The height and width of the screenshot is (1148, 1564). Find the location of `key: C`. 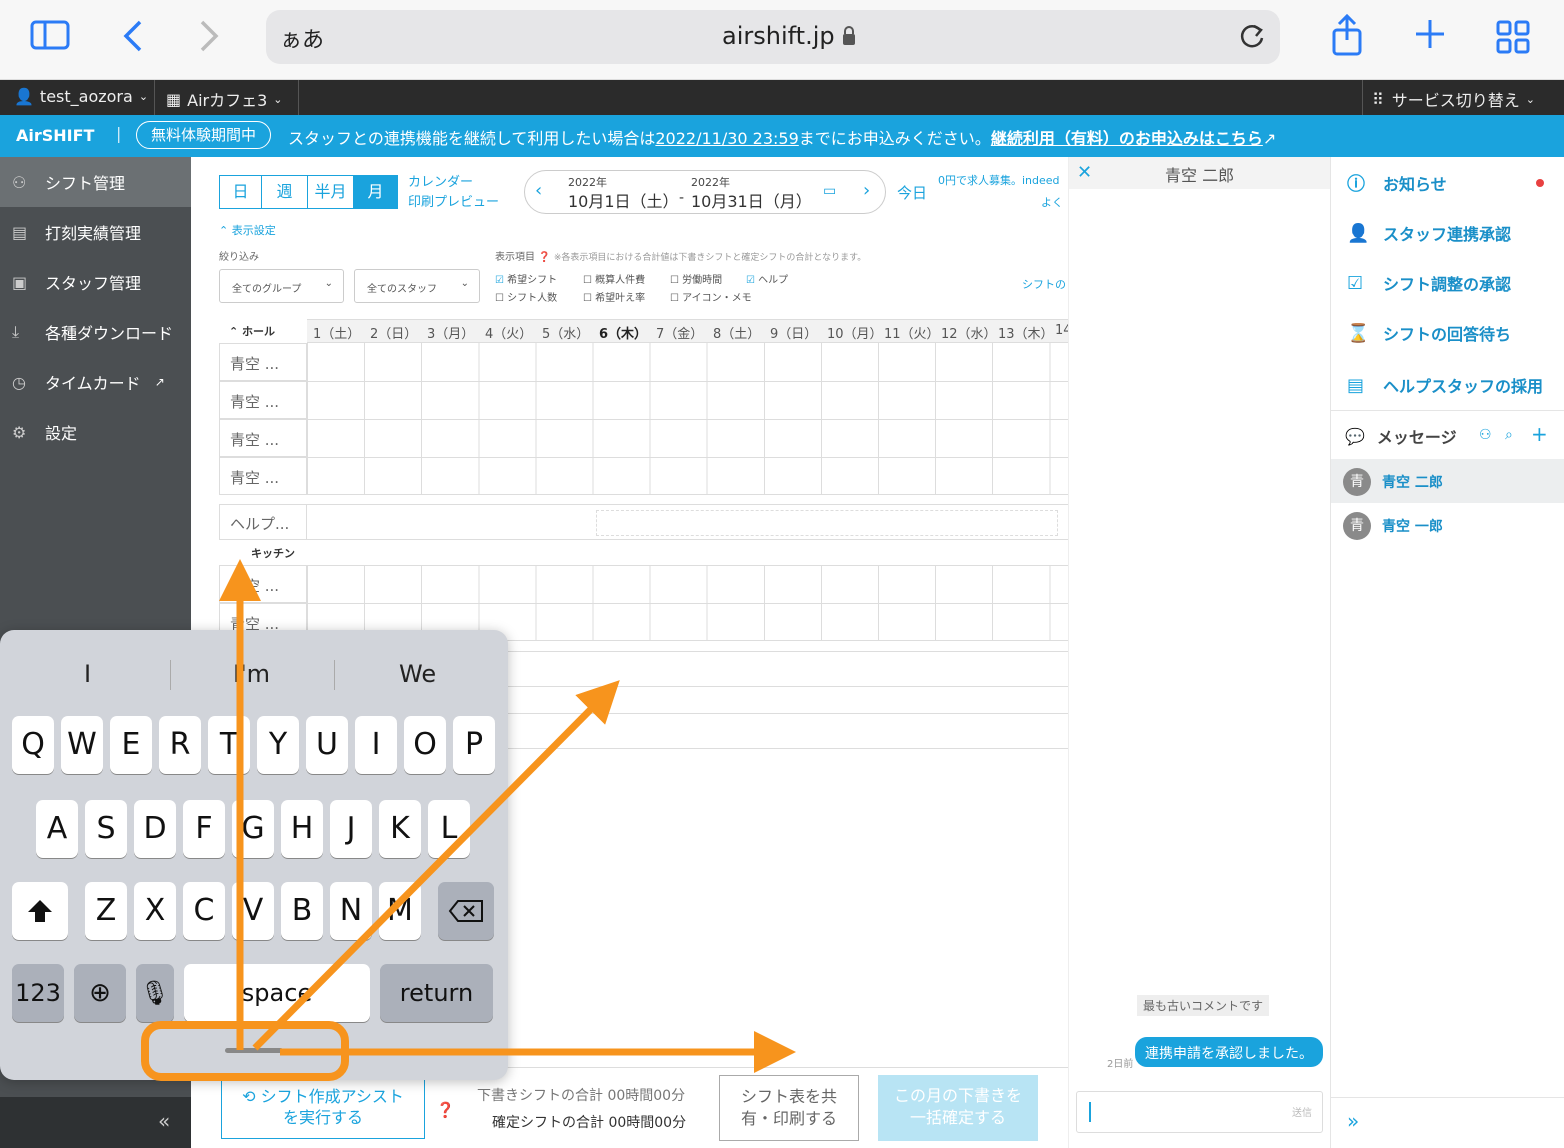

key: C is located at coordinates (204, 911).